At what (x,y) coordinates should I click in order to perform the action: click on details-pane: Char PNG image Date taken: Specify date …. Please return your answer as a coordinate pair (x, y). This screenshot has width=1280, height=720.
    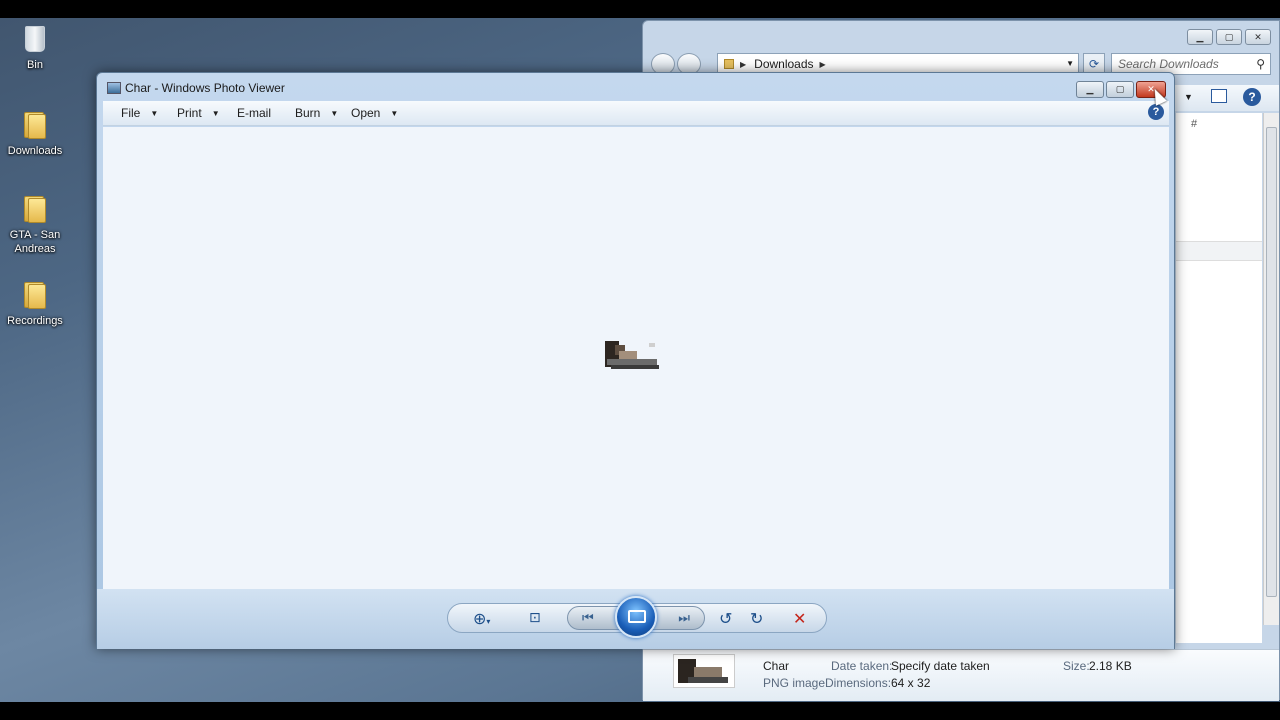
    Looking at the image, I should click on (961, 675).